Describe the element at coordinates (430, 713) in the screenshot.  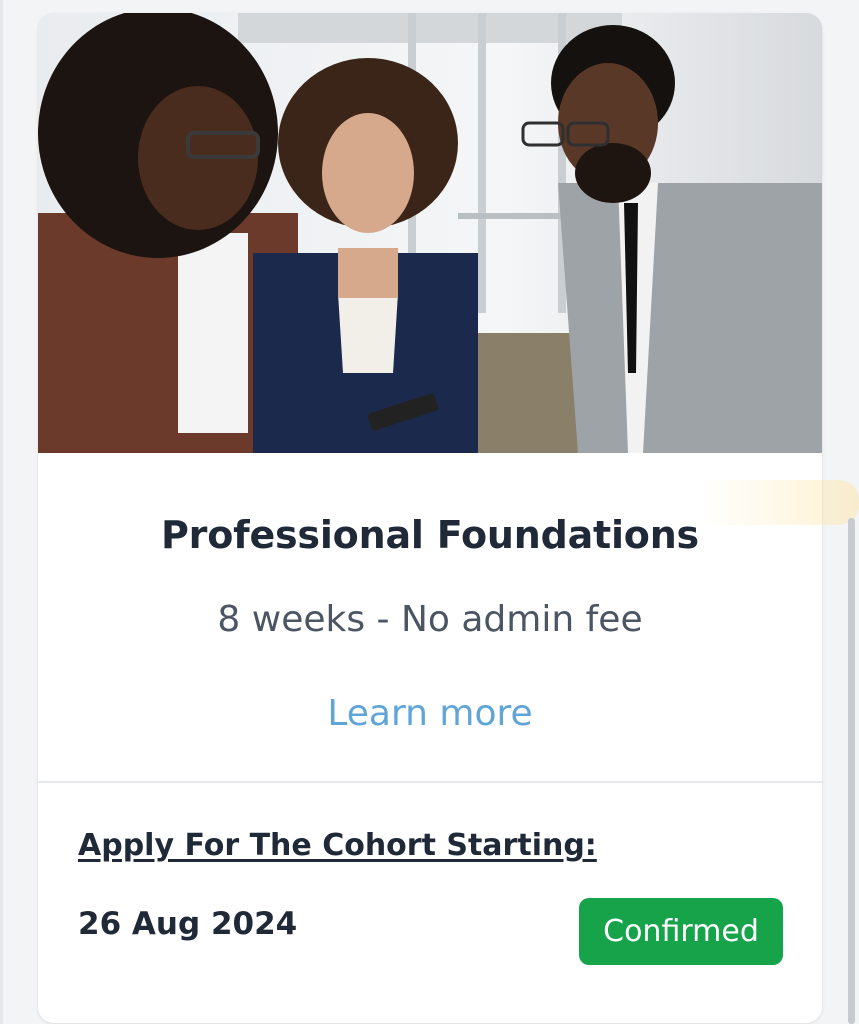
I see `learn-more-link: Learn more` at that location.